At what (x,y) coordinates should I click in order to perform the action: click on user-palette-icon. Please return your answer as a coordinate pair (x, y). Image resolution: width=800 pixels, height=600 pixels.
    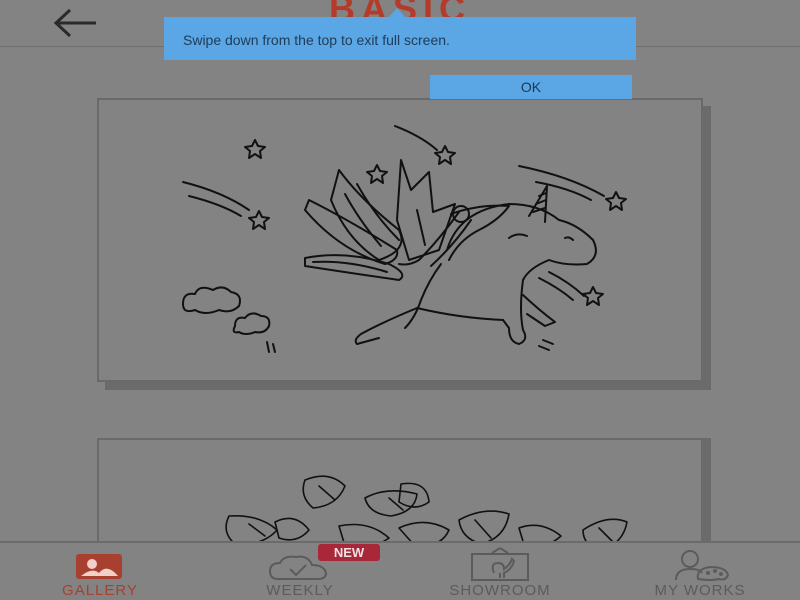
    Looking at the image, I should click on (702, 565).